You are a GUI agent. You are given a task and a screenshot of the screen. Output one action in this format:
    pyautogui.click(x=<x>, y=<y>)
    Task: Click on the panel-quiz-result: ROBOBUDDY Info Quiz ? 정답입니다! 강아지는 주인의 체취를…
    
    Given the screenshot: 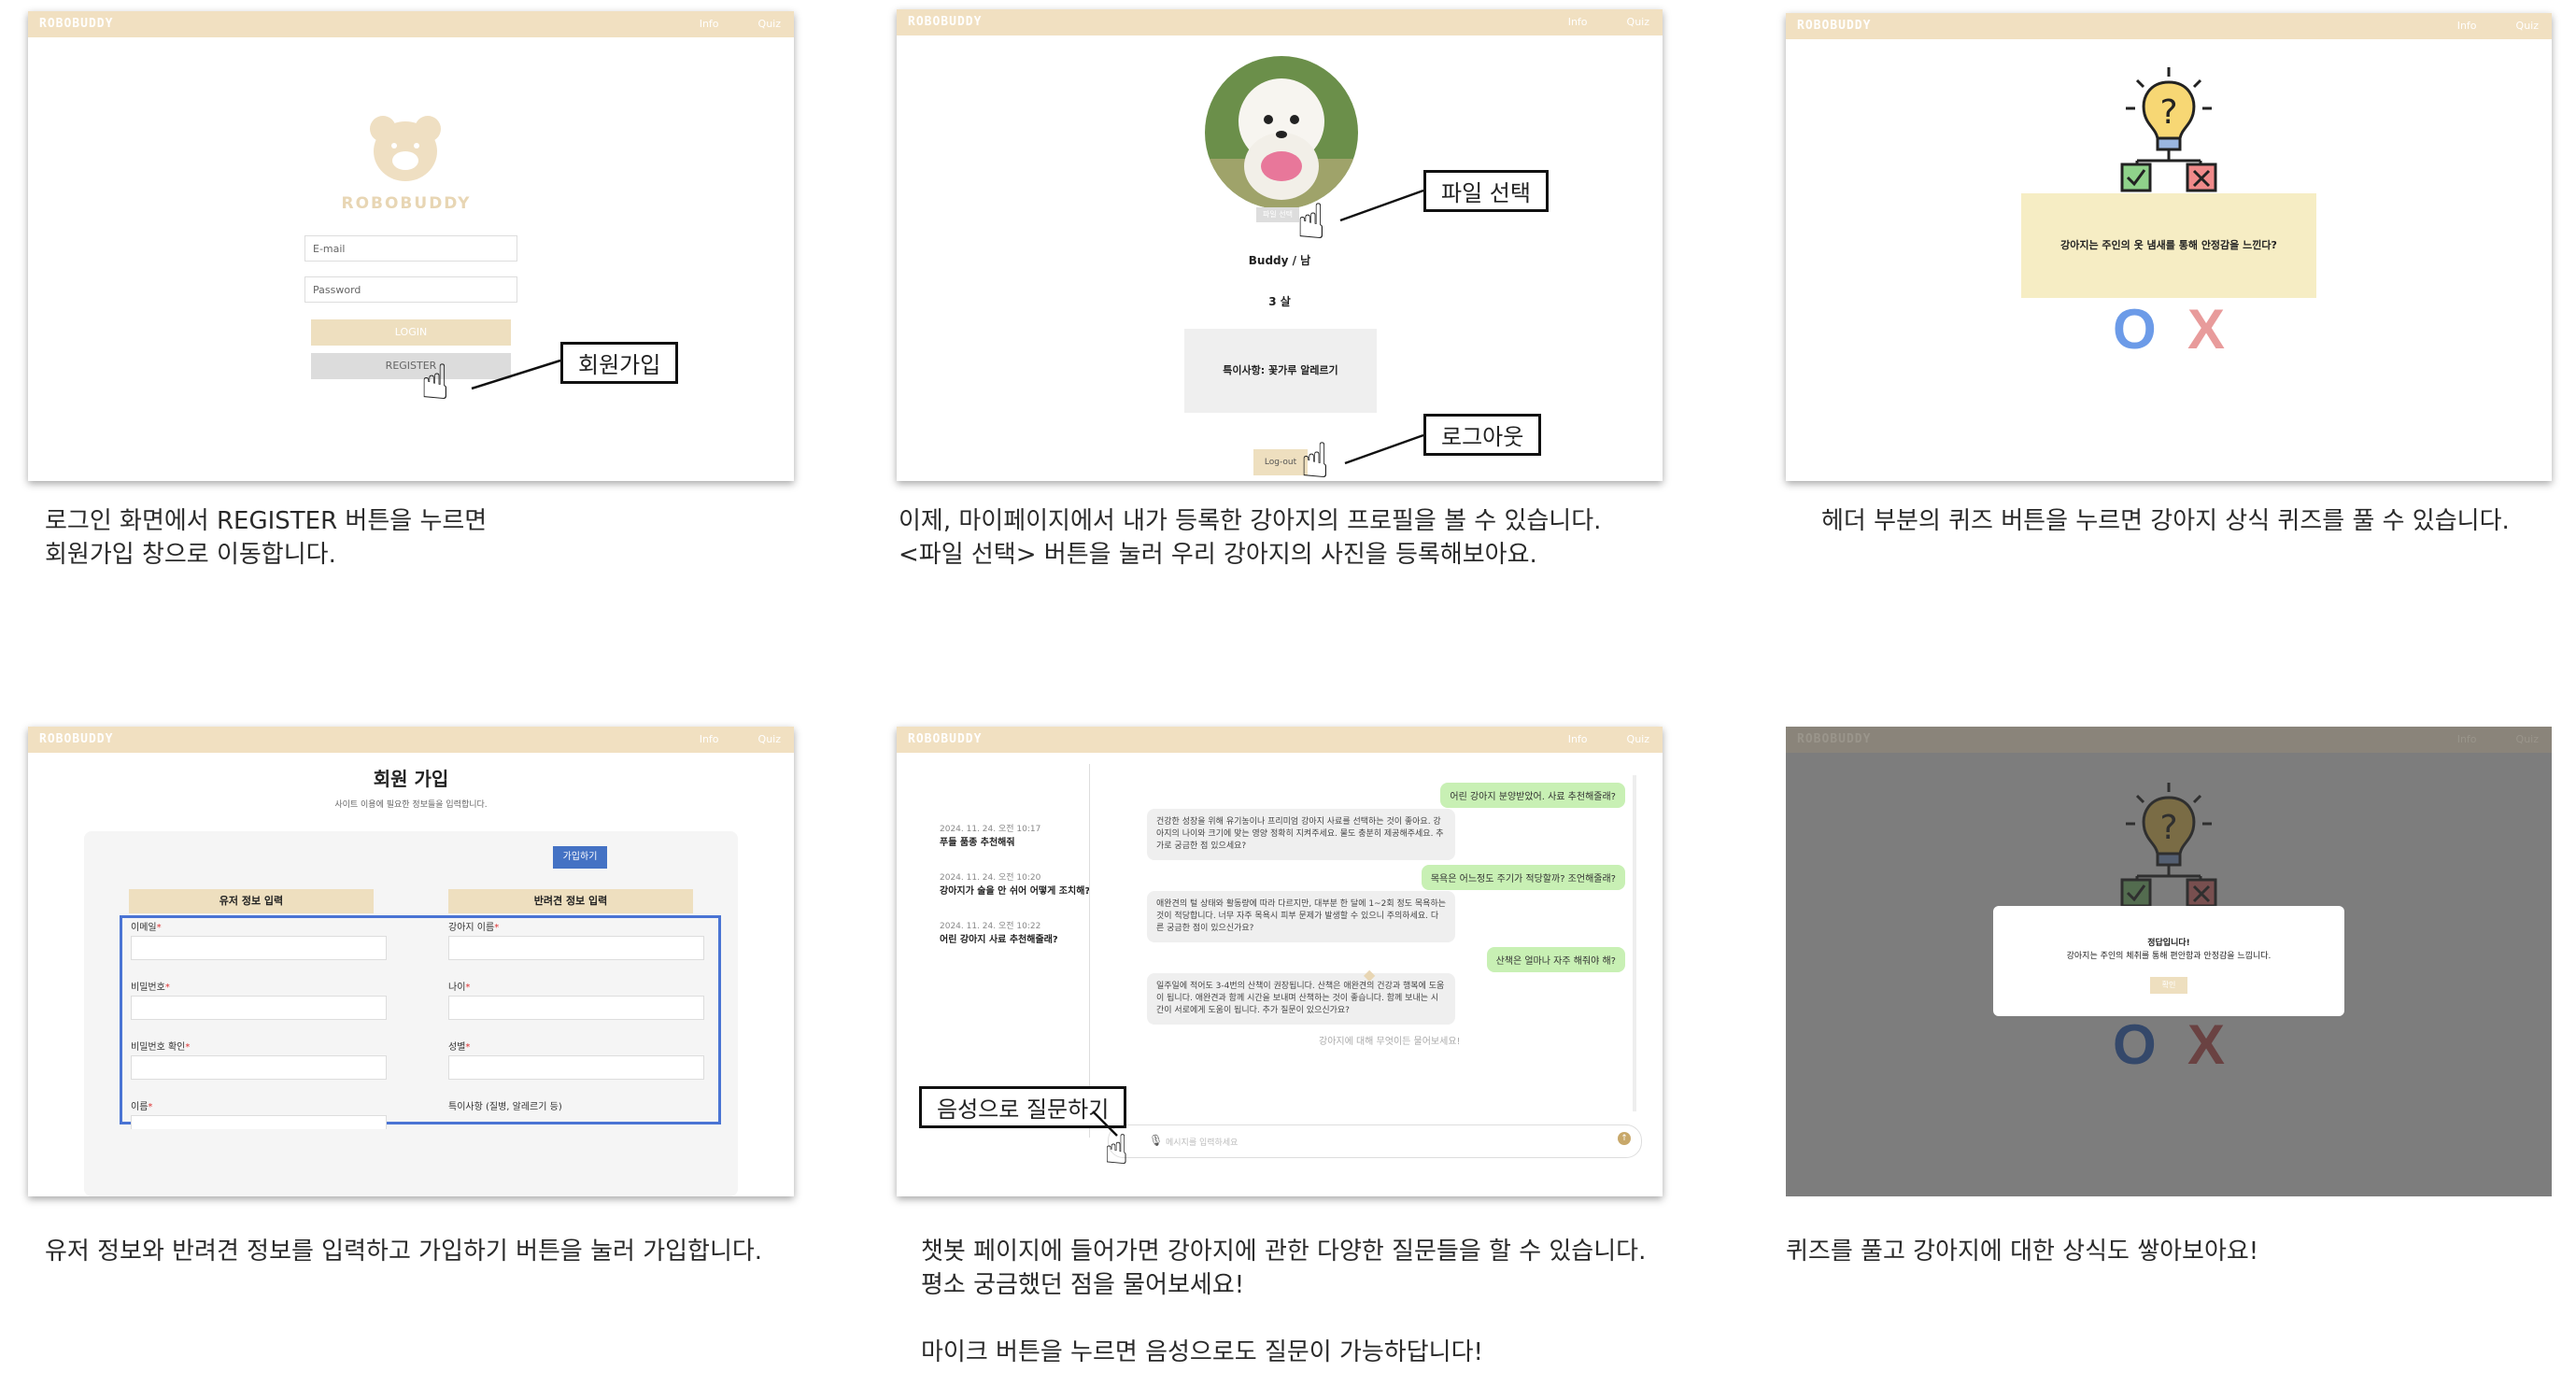 What is the action you would take?
    pyautogui.click(x=2169, y=961)
    